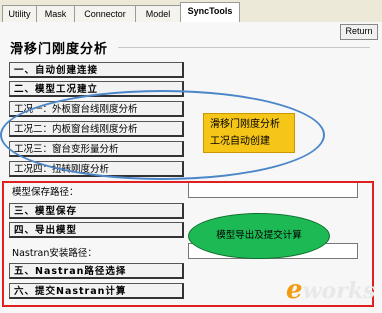  Describe the element at coordinates (294, 290) in the screenshot. I see `logo-letter-e: e` at that location.